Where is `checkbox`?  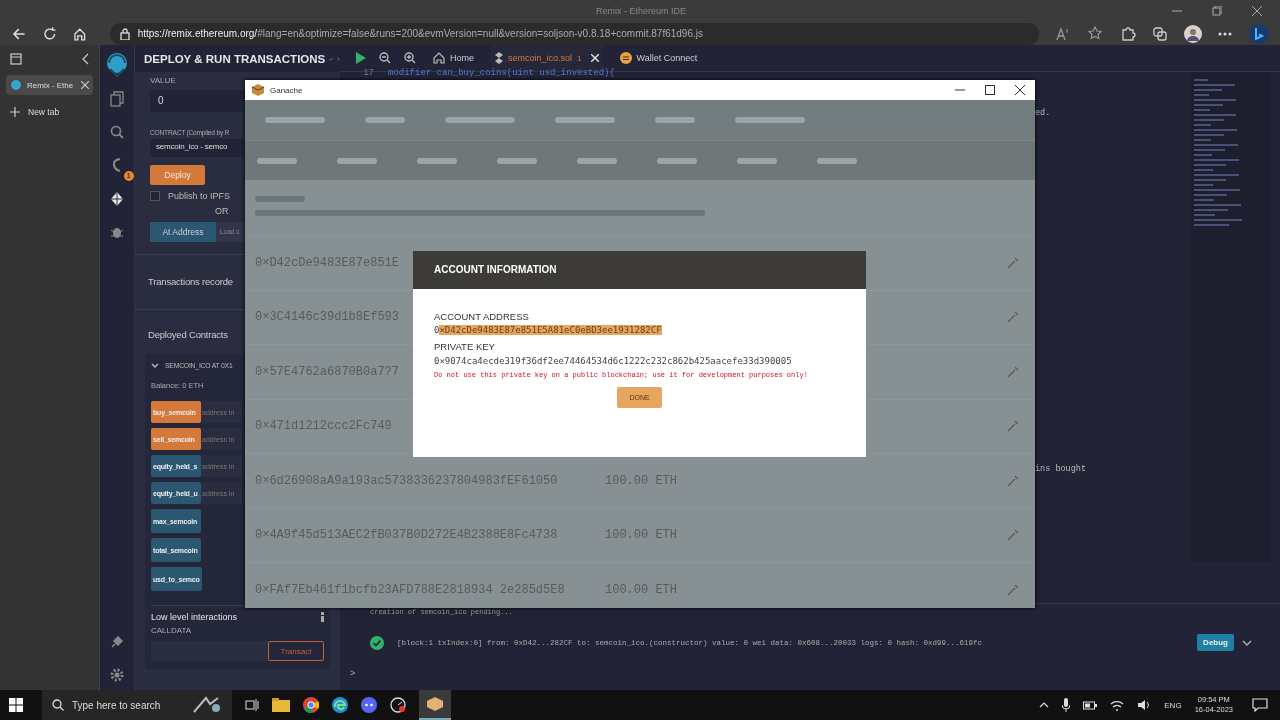
checkbox is located at coordinates (155, 196).